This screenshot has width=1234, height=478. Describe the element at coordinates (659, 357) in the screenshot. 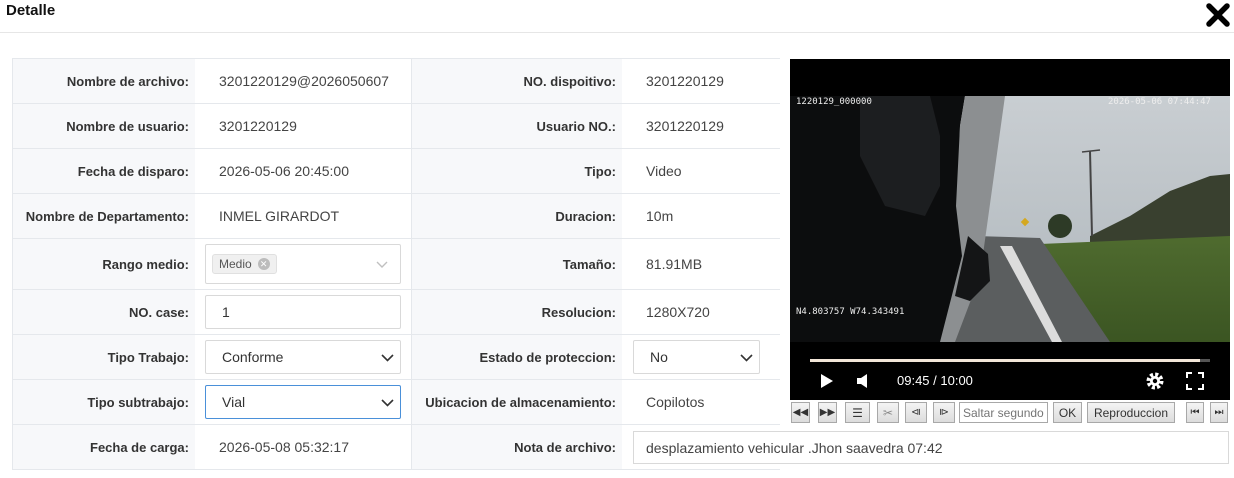

I see `protection-status-value: No` at that location.